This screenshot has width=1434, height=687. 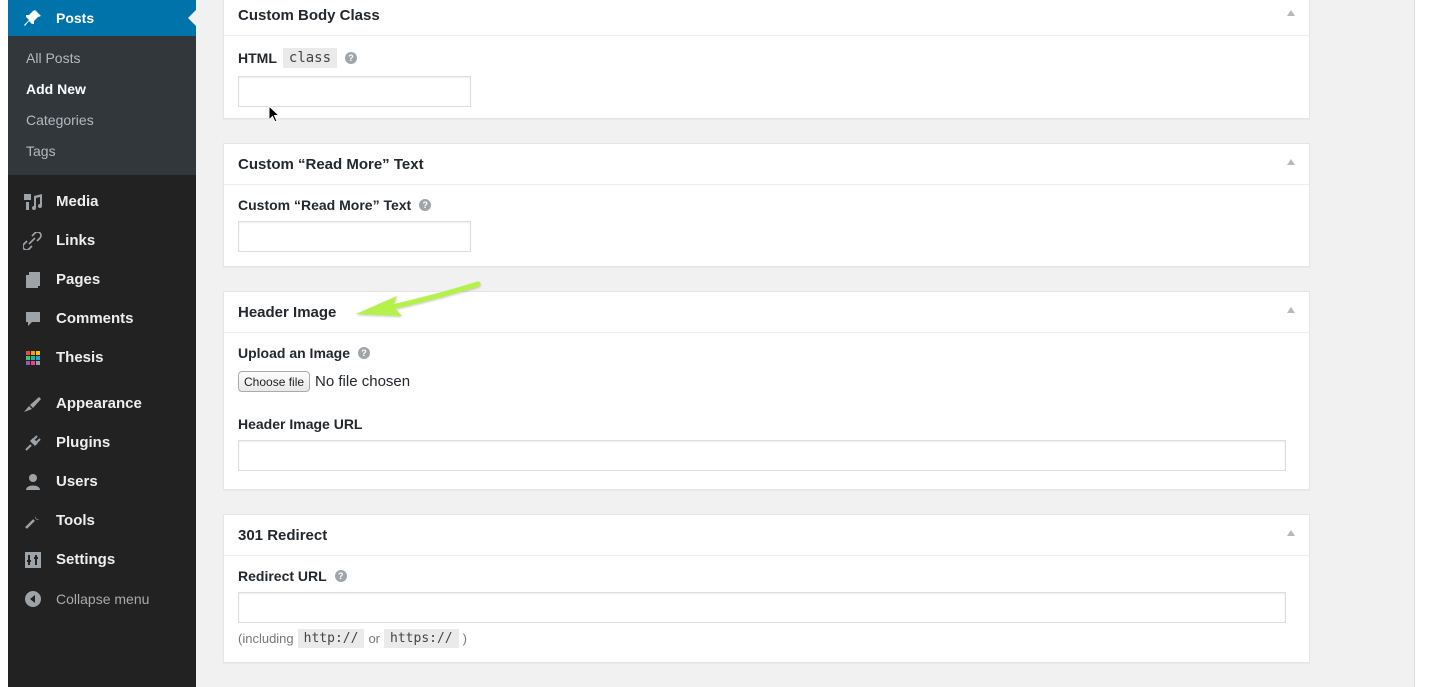 I want to click on appearance-icon, so click(x=33, y=404).